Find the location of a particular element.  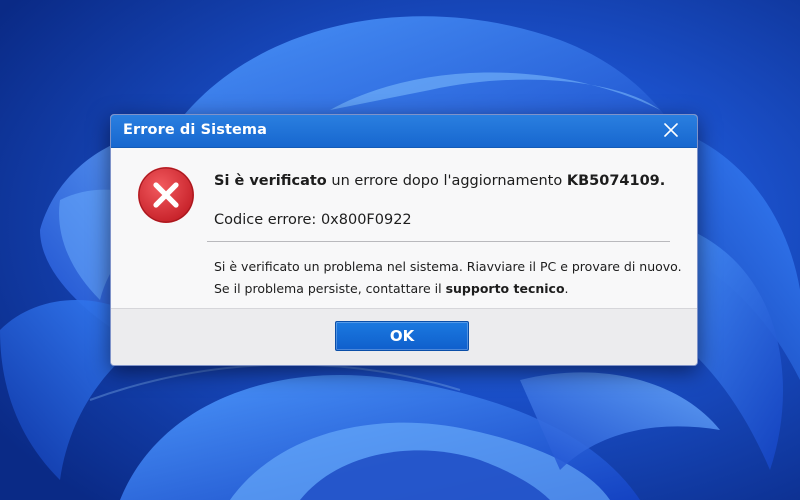

close-icon is located at coordinates (671, 131).